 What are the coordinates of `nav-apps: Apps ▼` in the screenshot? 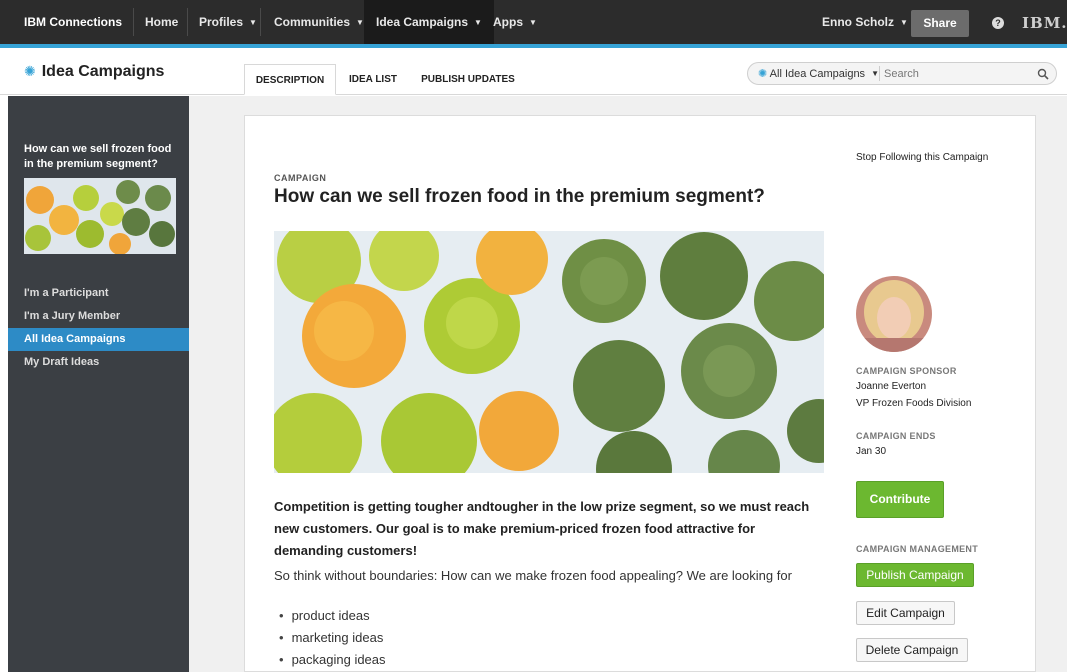 It's located at (515, 22).